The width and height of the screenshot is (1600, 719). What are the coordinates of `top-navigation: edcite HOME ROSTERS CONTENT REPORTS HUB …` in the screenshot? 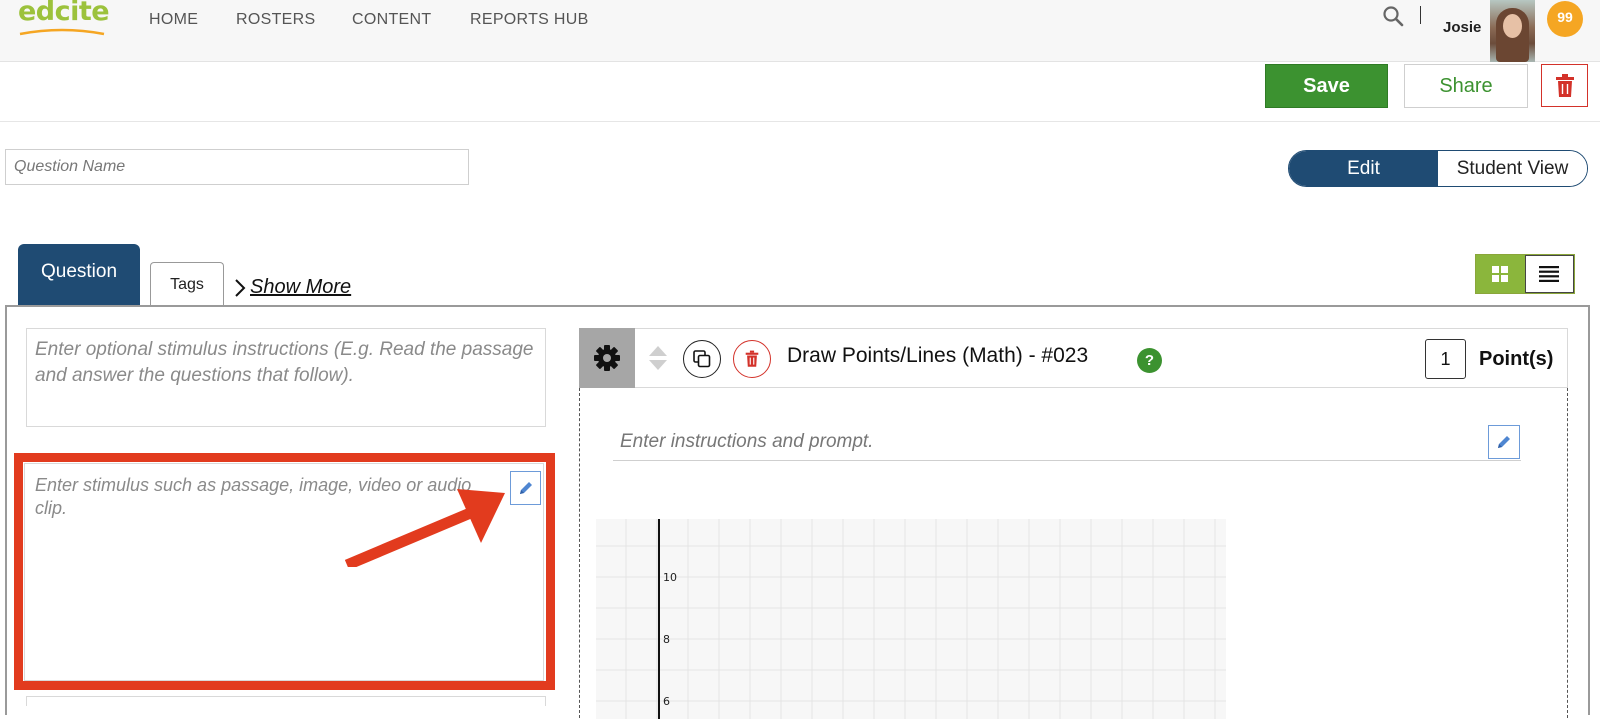 It's located at (800, 31).